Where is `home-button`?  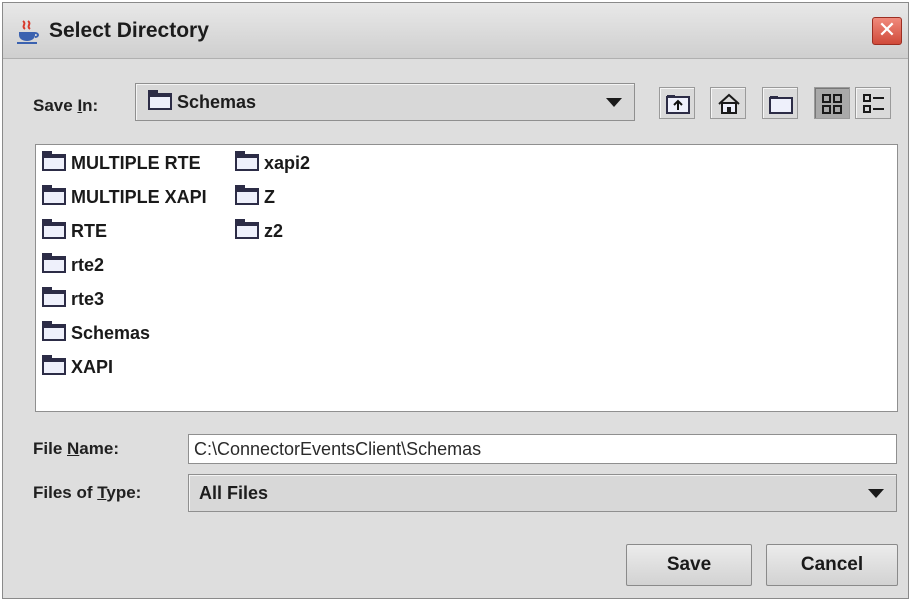
home-button is located at coordinates (728, 103).